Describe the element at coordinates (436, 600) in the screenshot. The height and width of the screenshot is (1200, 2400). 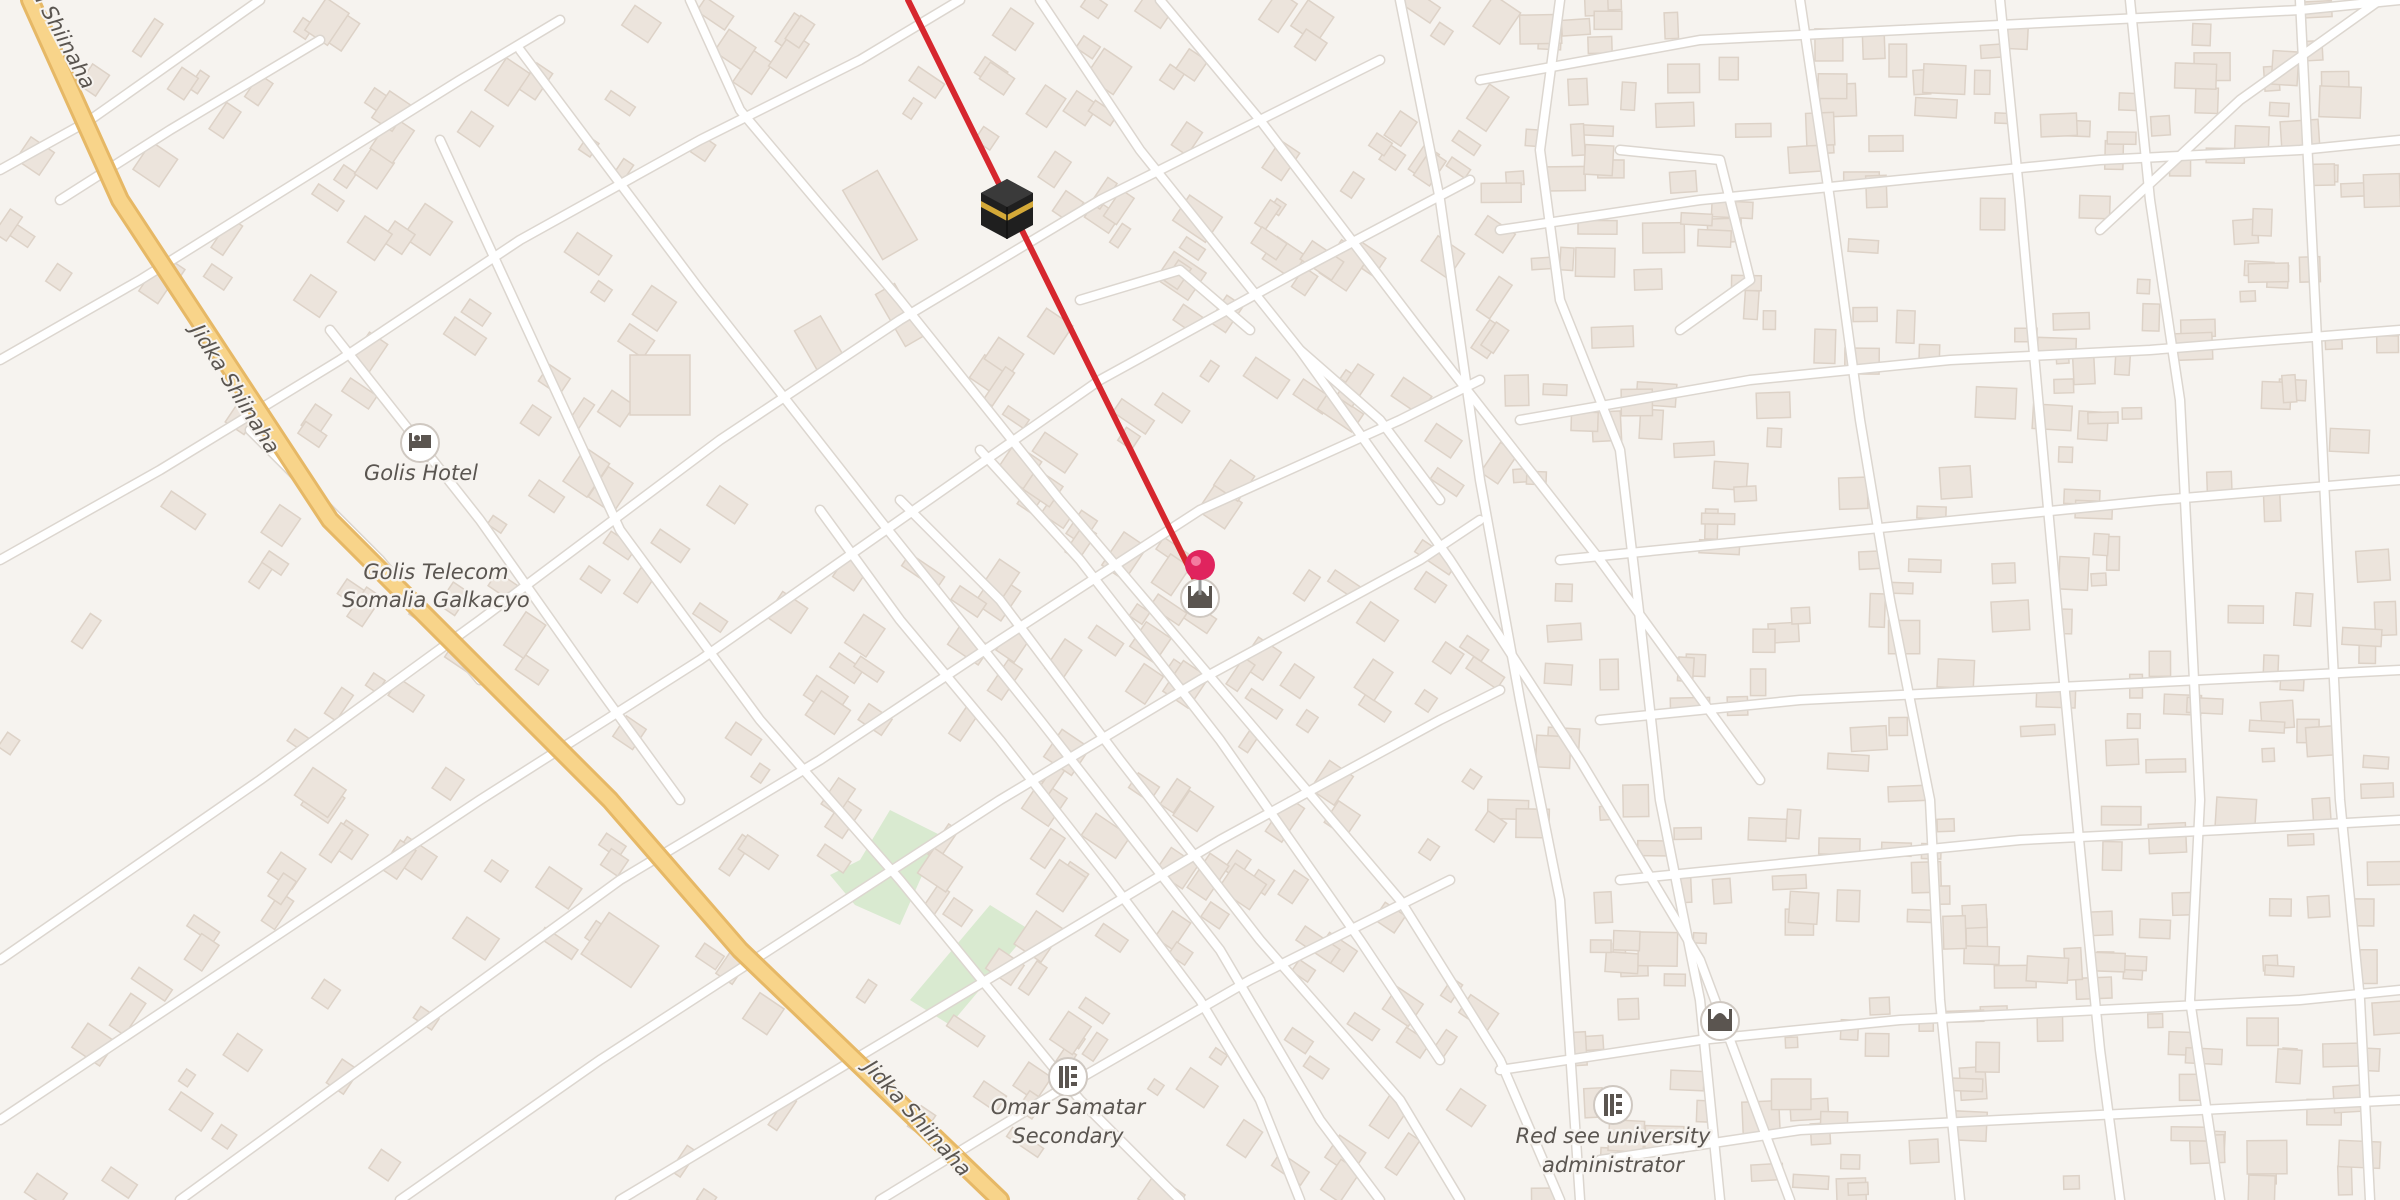
I see `poi-label-golis-telecom-line2: Somalia Galkacyo` at that location.